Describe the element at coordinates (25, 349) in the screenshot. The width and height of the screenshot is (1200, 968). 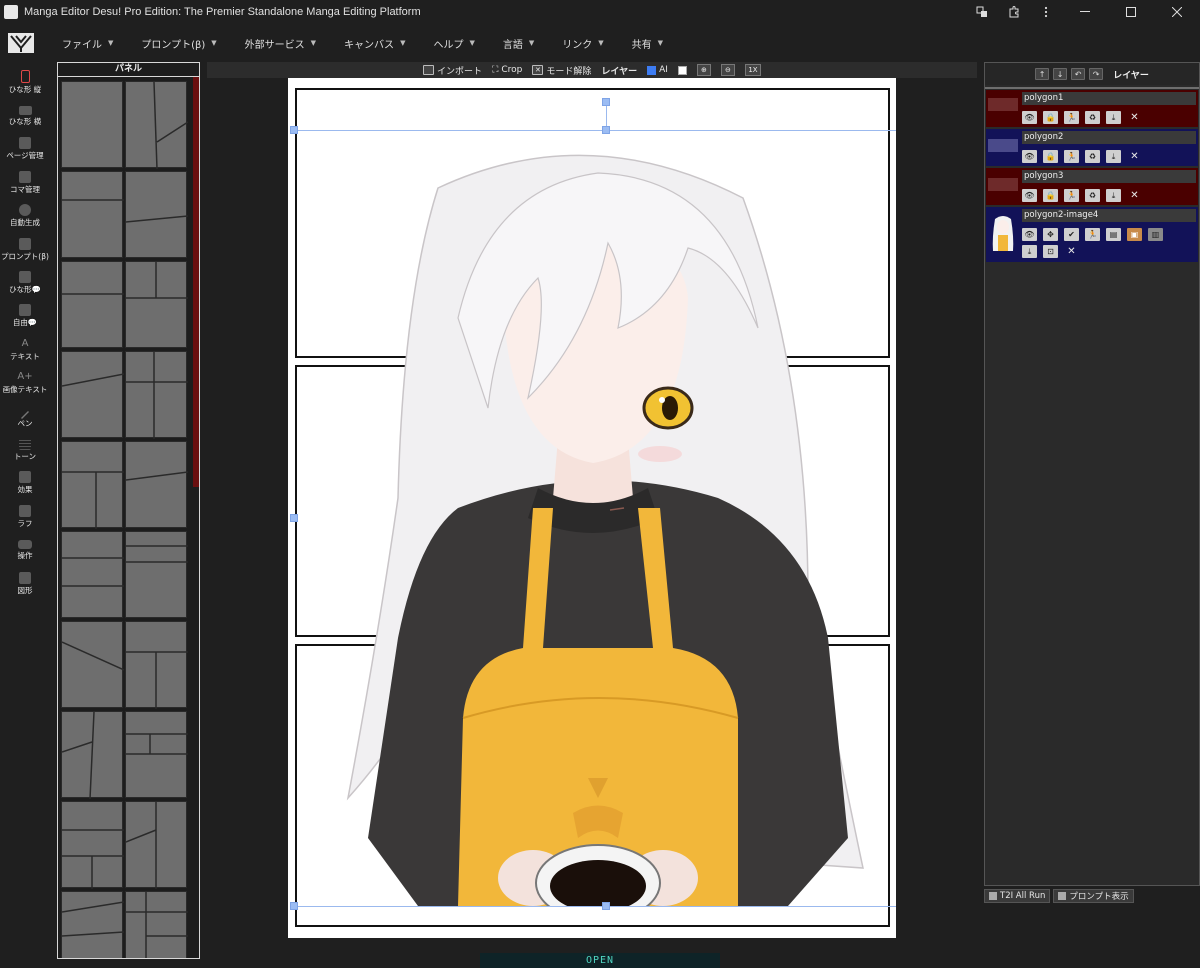
I see `tool-text: A テキスト` at that location.